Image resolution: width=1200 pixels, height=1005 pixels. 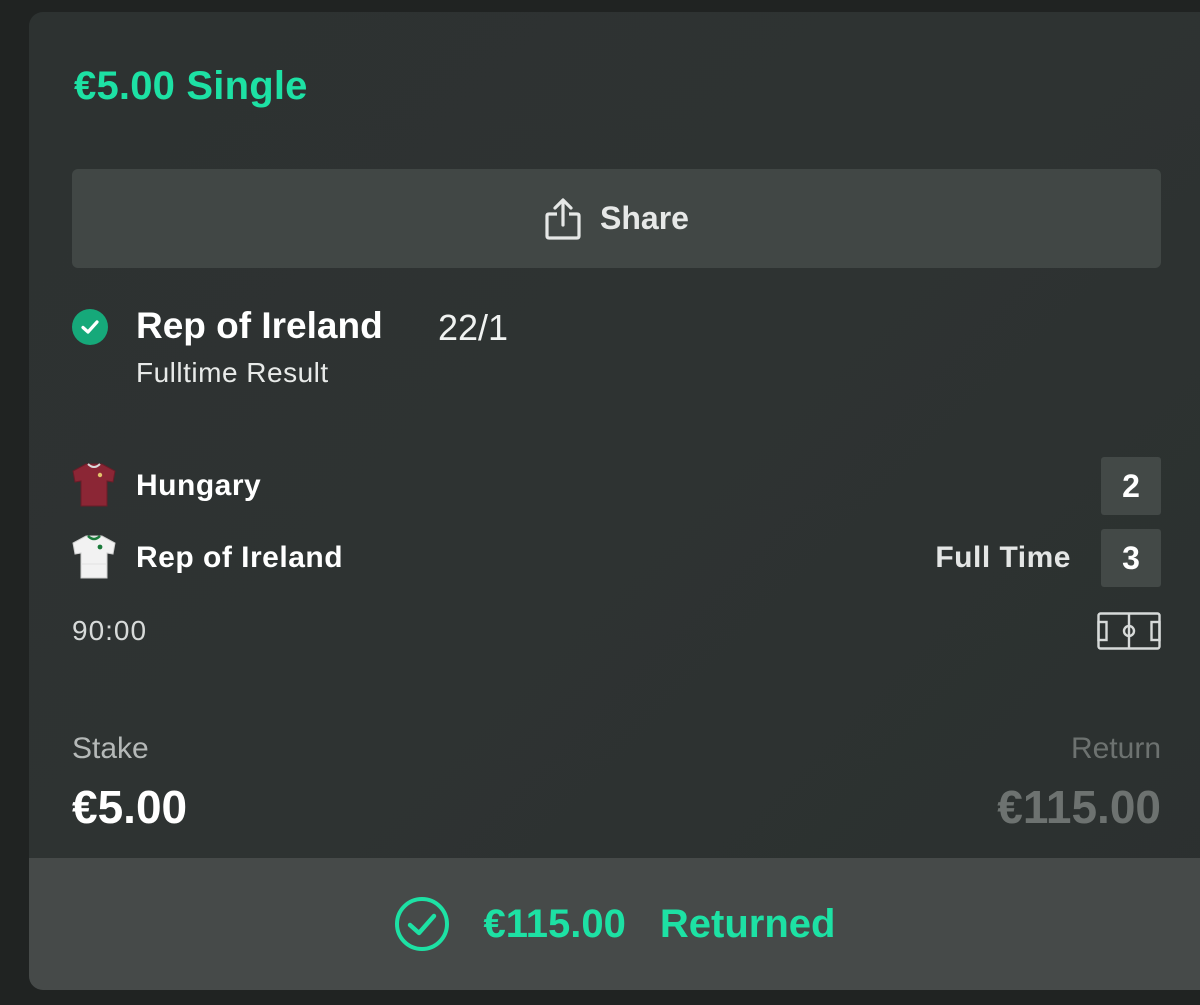 I want to click on selection-market: Fulltime Result, so click(x=232, y=372).